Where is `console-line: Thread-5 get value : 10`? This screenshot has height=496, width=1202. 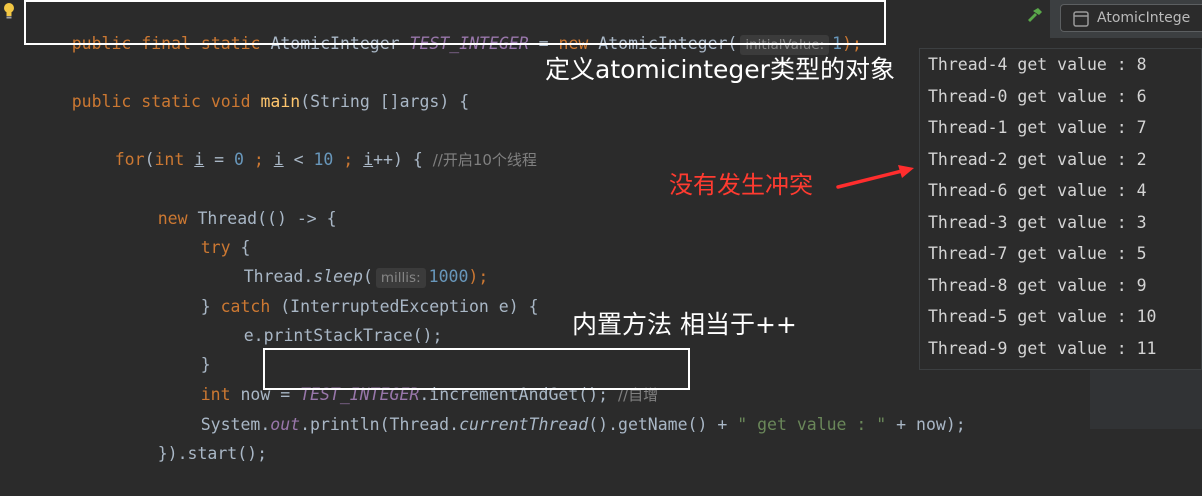
console-line: Thread-5 get value : 10 is located at coordinates (1042, 316).